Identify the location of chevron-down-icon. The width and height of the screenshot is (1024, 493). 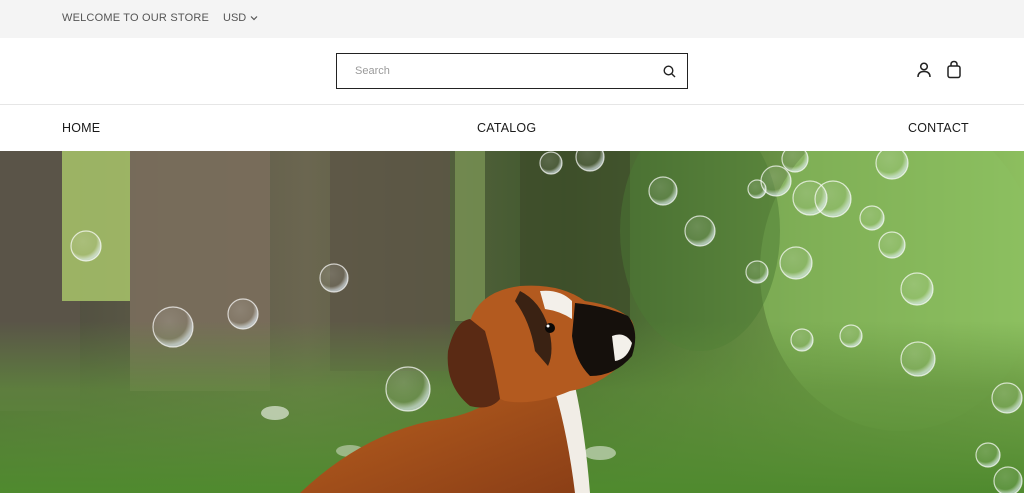
(254, 18).